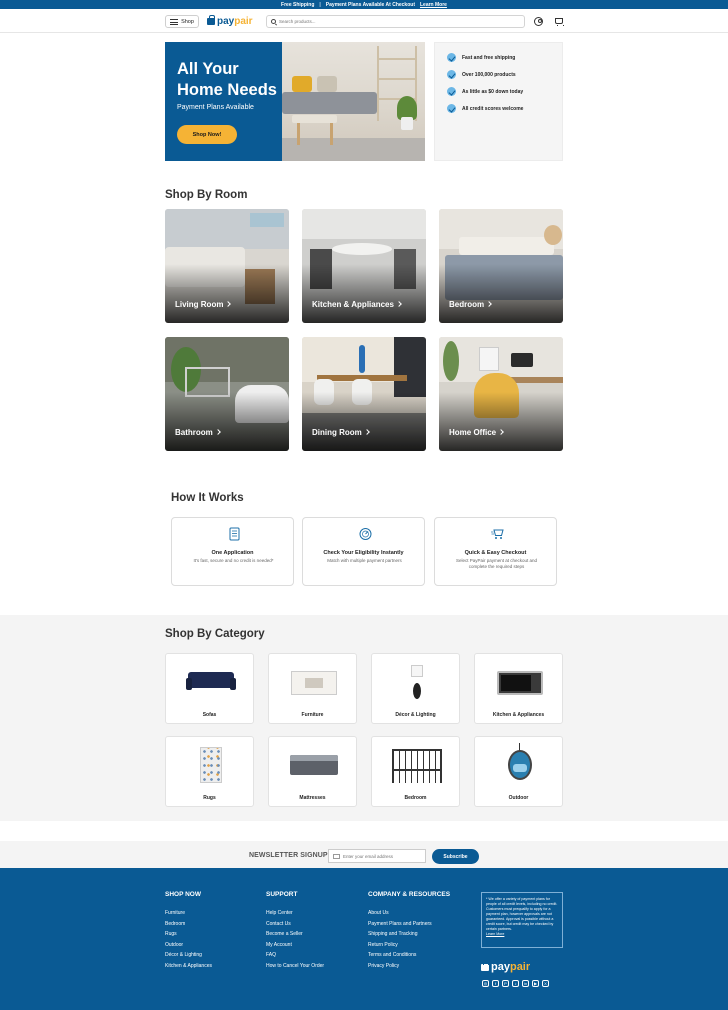  I want to click on how-it-works-title: How It Works, so click(207, 498).